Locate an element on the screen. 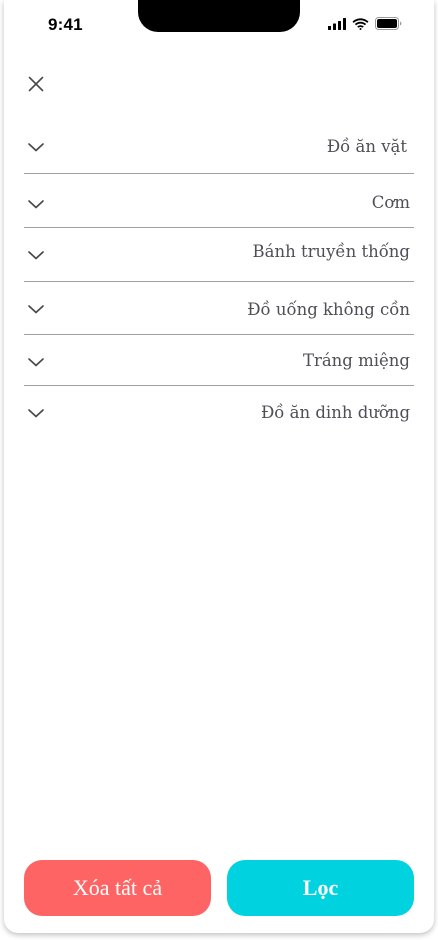 The image size is (438, 940). status-bar: 9:41 is located at coordinates (219, 24).